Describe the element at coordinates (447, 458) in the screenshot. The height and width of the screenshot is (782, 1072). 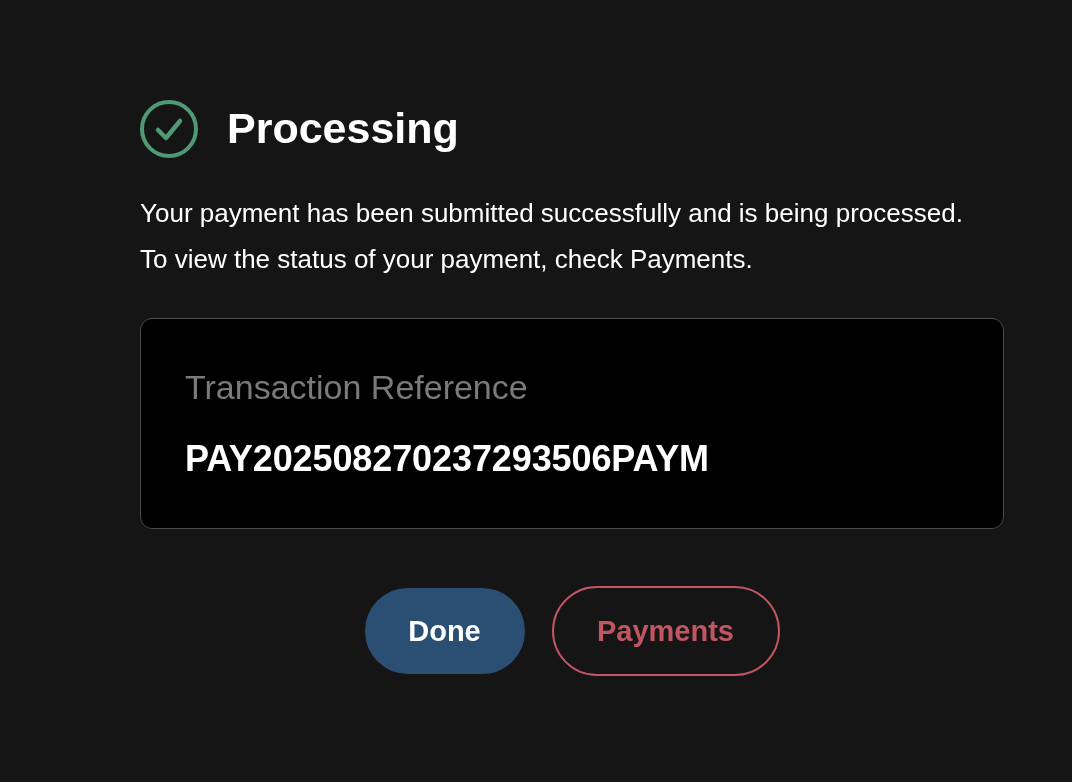
I see `reference-value: PAY202508270237293506PAYM` at that location.